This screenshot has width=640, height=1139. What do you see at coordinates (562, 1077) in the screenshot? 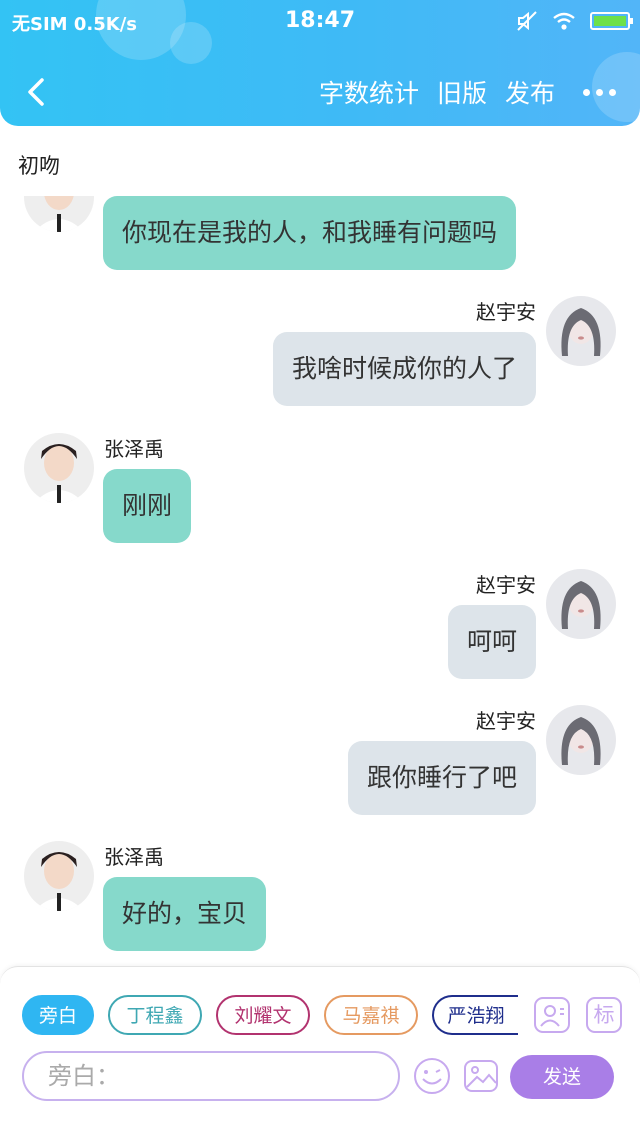
I see `send-button: 发送` at bounding box center [562, 1077].